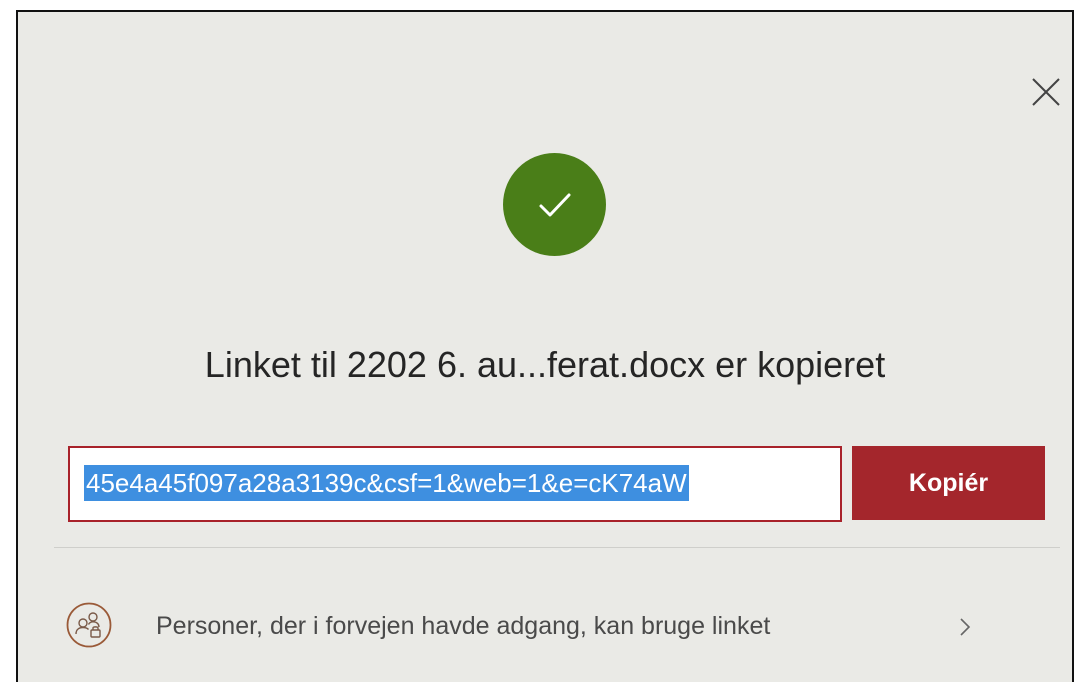 This screenshot has height=682, width=1086. I want to click on checkmark-icon, so click(555, 205).